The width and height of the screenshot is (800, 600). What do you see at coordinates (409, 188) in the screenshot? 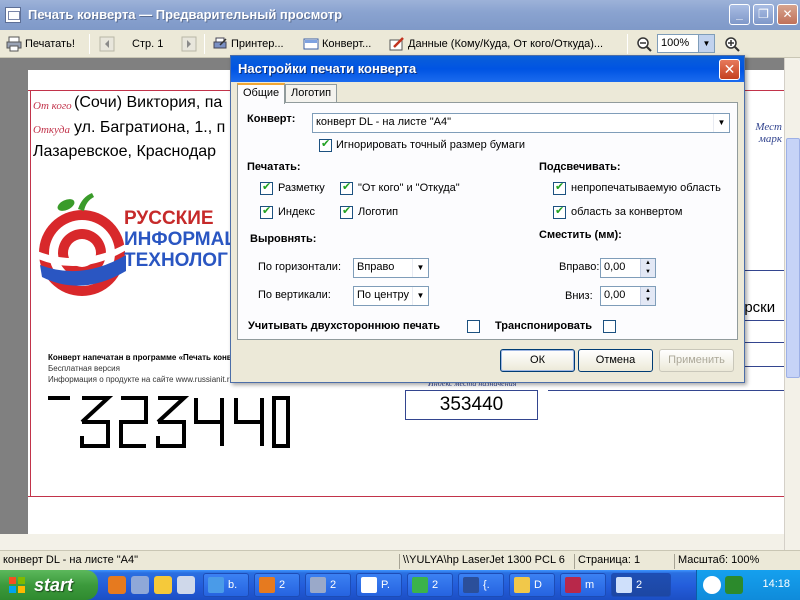
I see `print-from-label: "От кого" и "Откуда"` at bounding box center [409, 188].